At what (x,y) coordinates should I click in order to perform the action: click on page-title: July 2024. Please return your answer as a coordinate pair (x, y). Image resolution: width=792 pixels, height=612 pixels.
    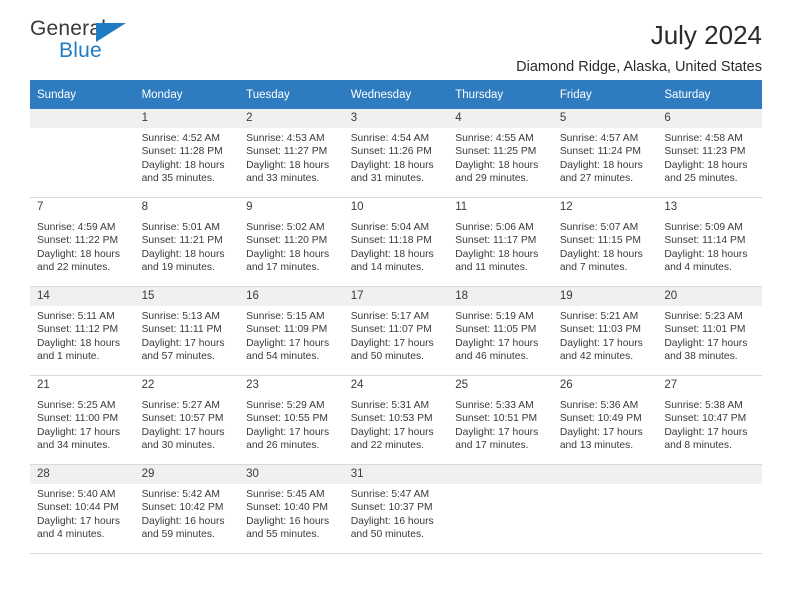
    Looking at the image, I should click on (706, 35).